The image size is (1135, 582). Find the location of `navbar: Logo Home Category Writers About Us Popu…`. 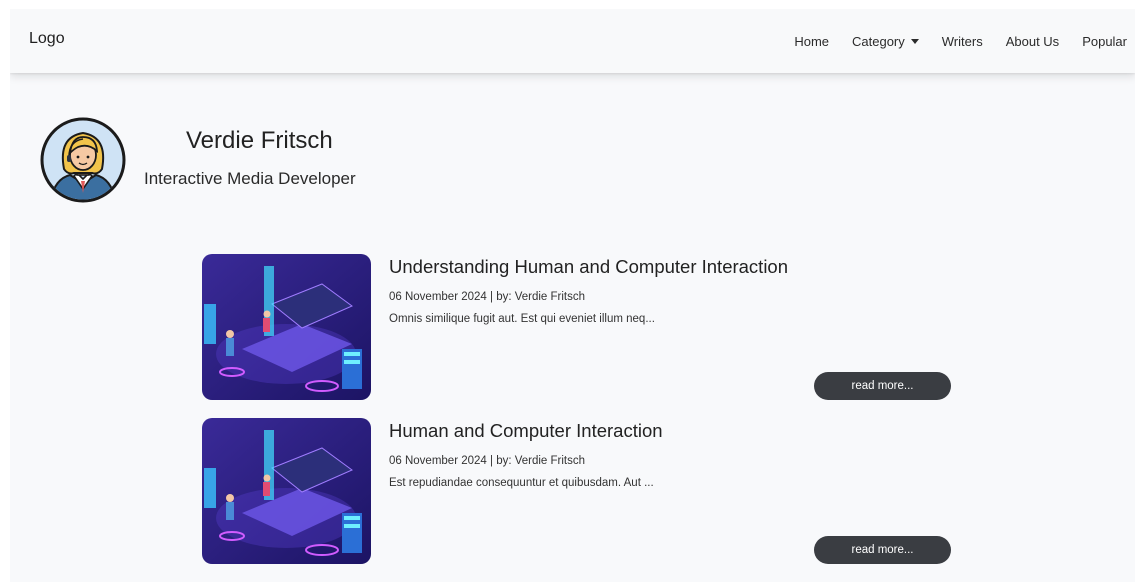

navbar: Logo Home Category Writers About Us Popu… is located at coordinates (572, 41).